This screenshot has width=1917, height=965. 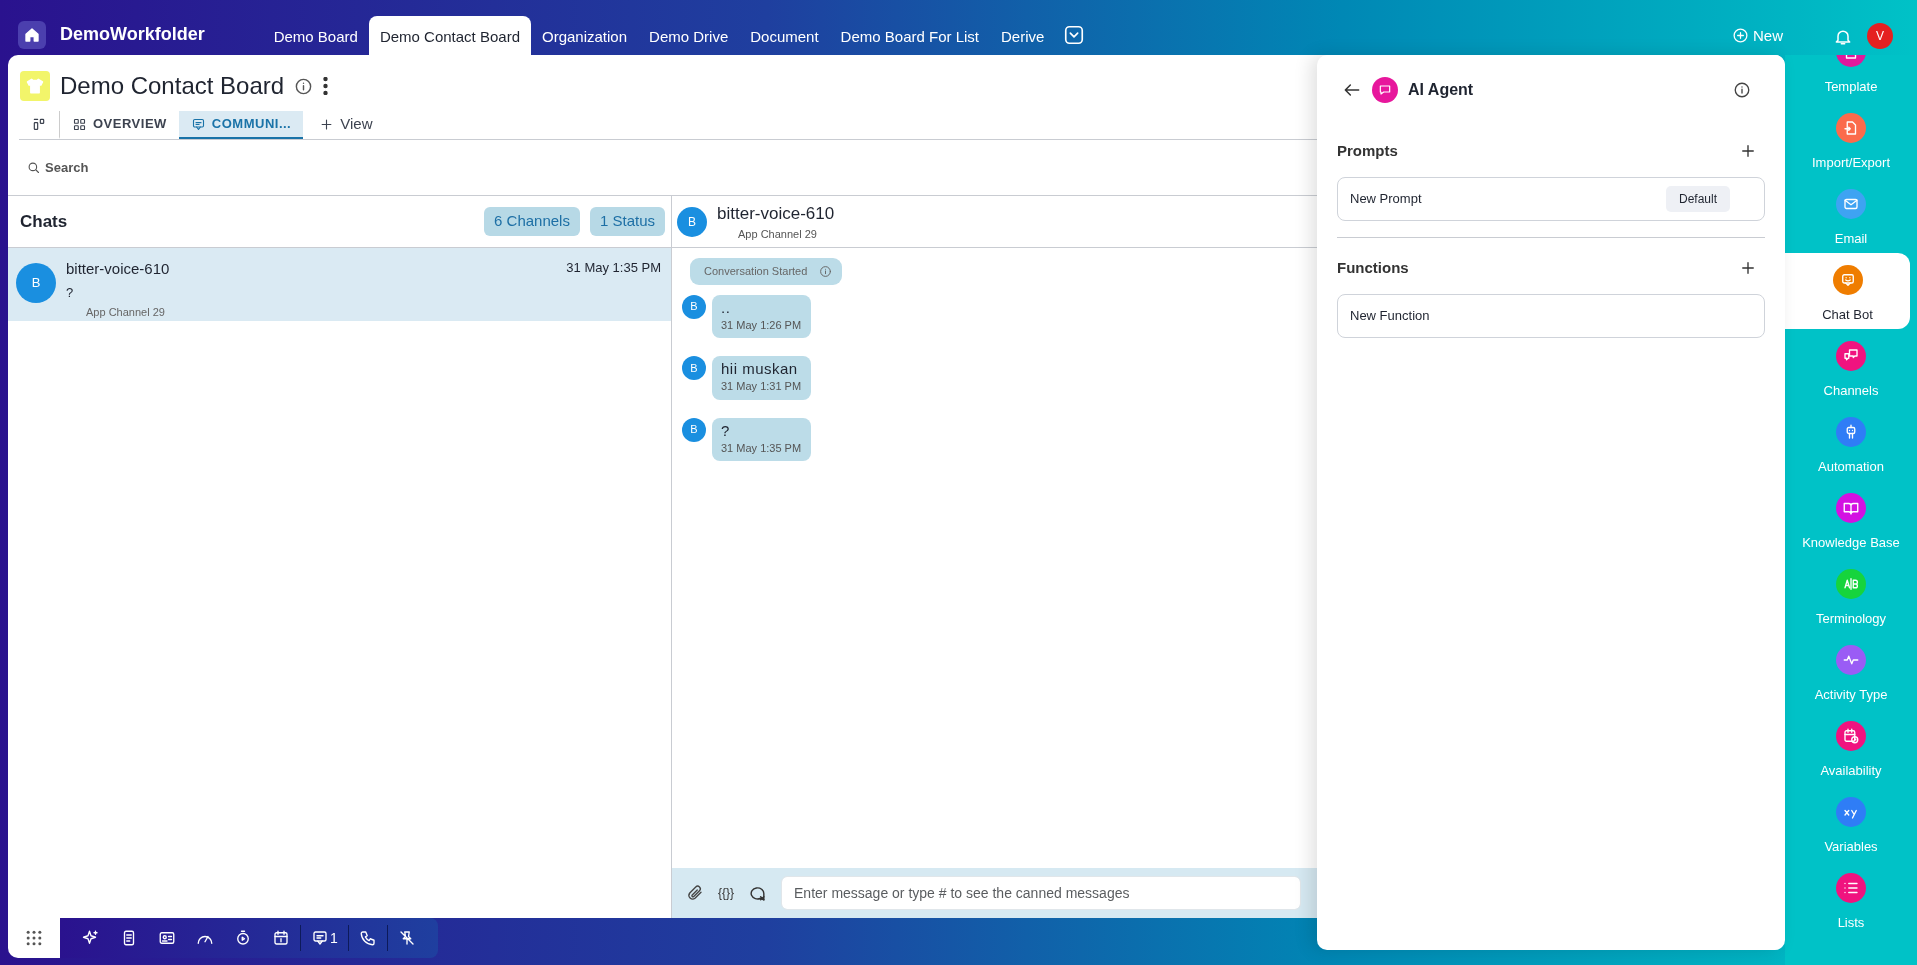 I want to click on board-tab: Demo Drive, so click(x=689, y=35).